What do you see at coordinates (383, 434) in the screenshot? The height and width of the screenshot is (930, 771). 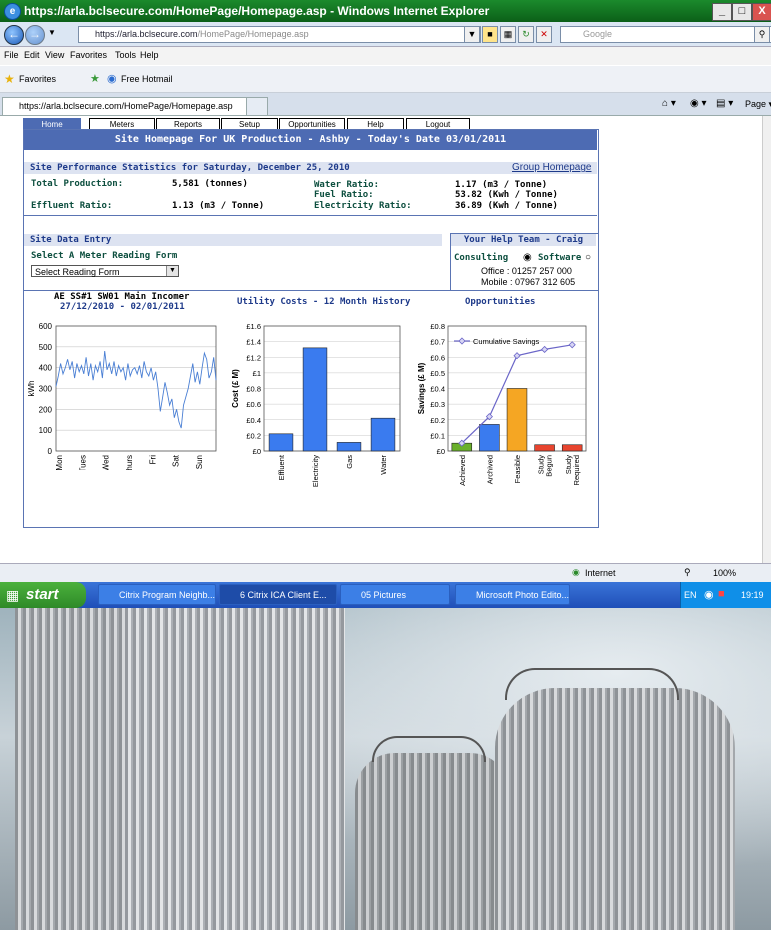 I see `bar-water` at bounding box center [383, 434].